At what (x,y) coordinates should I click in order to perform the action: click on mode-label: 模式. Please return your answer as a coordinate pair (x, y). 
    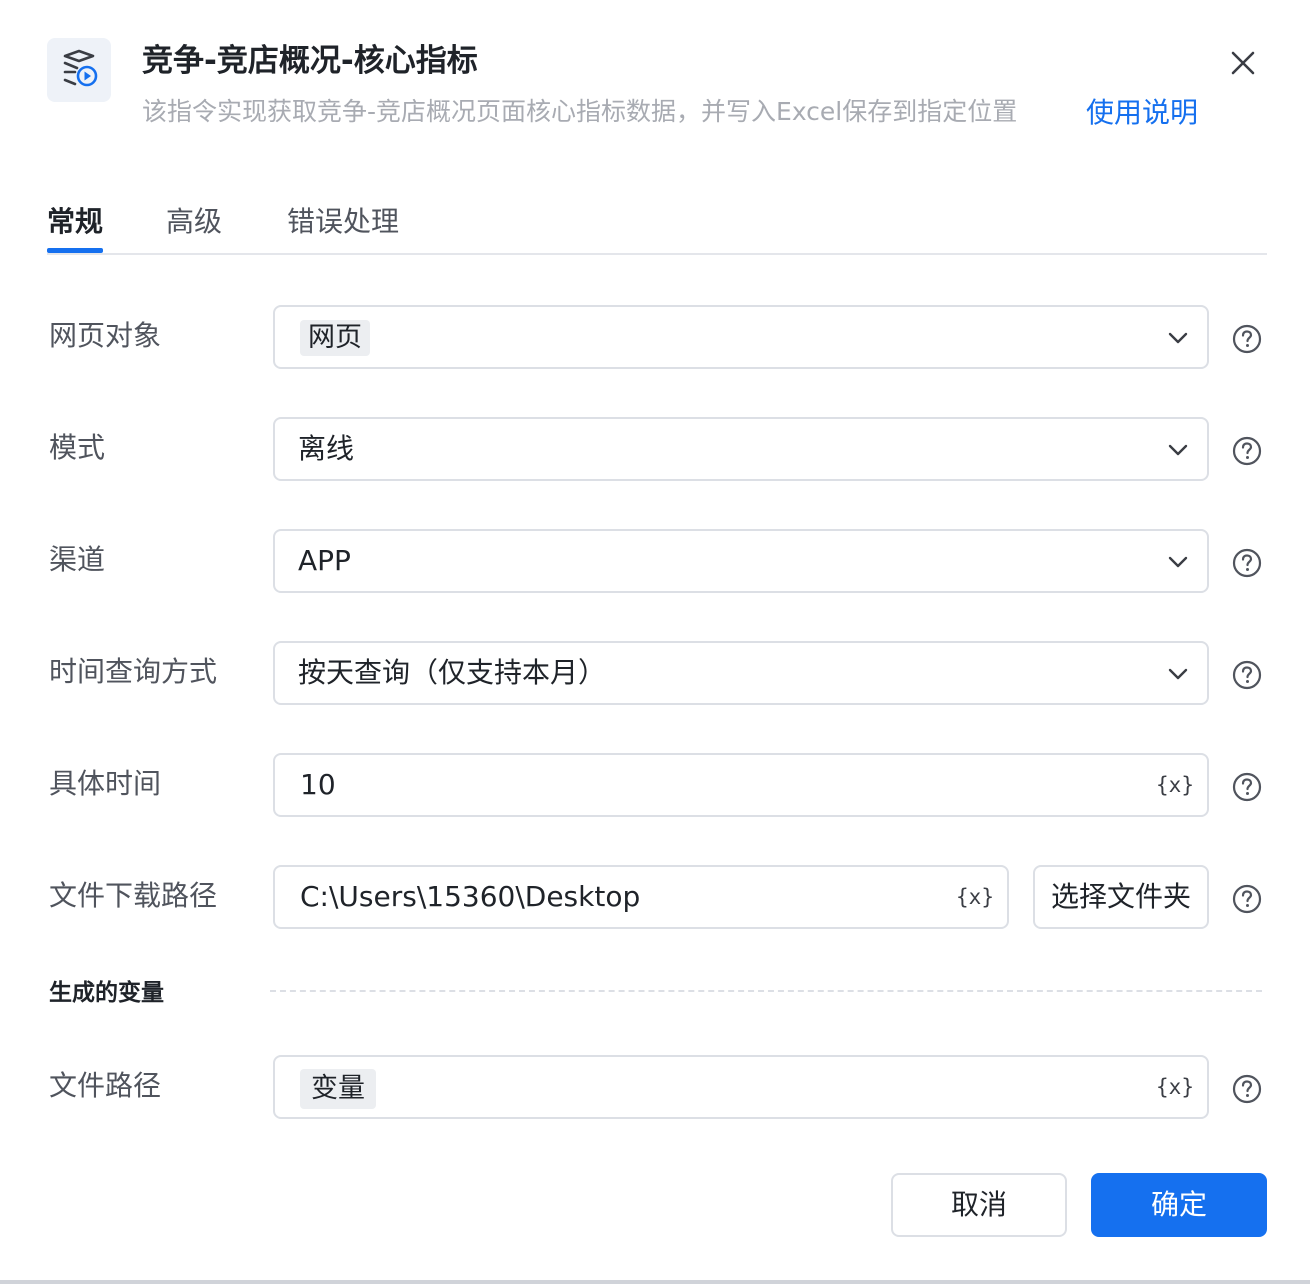
    Looking at the image, I should click on (77, 447).